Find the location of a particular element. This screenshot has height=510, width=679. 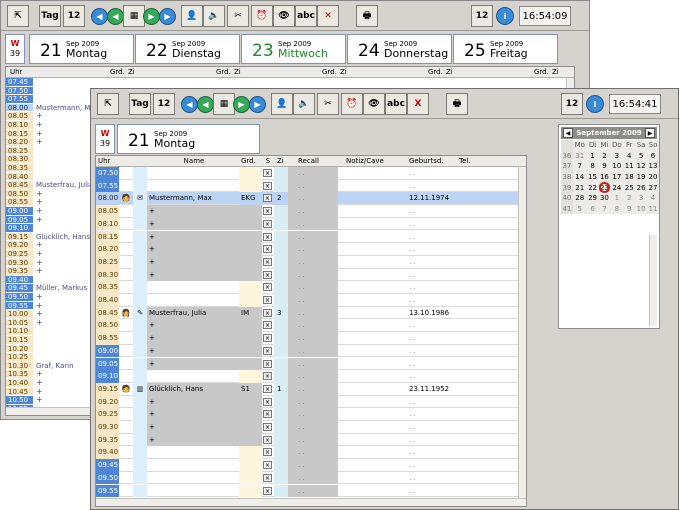

calendar-day: 3 is located at coordinates (616, 156).